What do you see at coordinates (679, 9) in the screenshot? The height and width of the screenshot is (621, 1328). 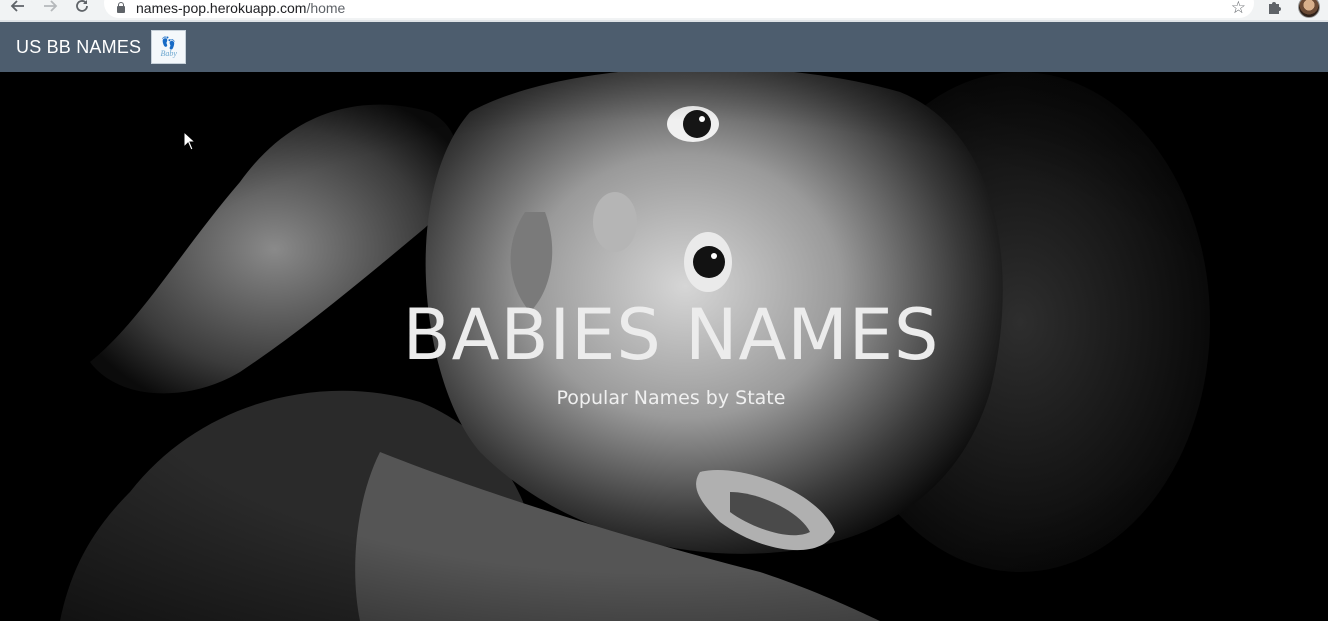 I see `address-bar: names-pop.herokuapp.com/home` at bounding box center [679, 9].